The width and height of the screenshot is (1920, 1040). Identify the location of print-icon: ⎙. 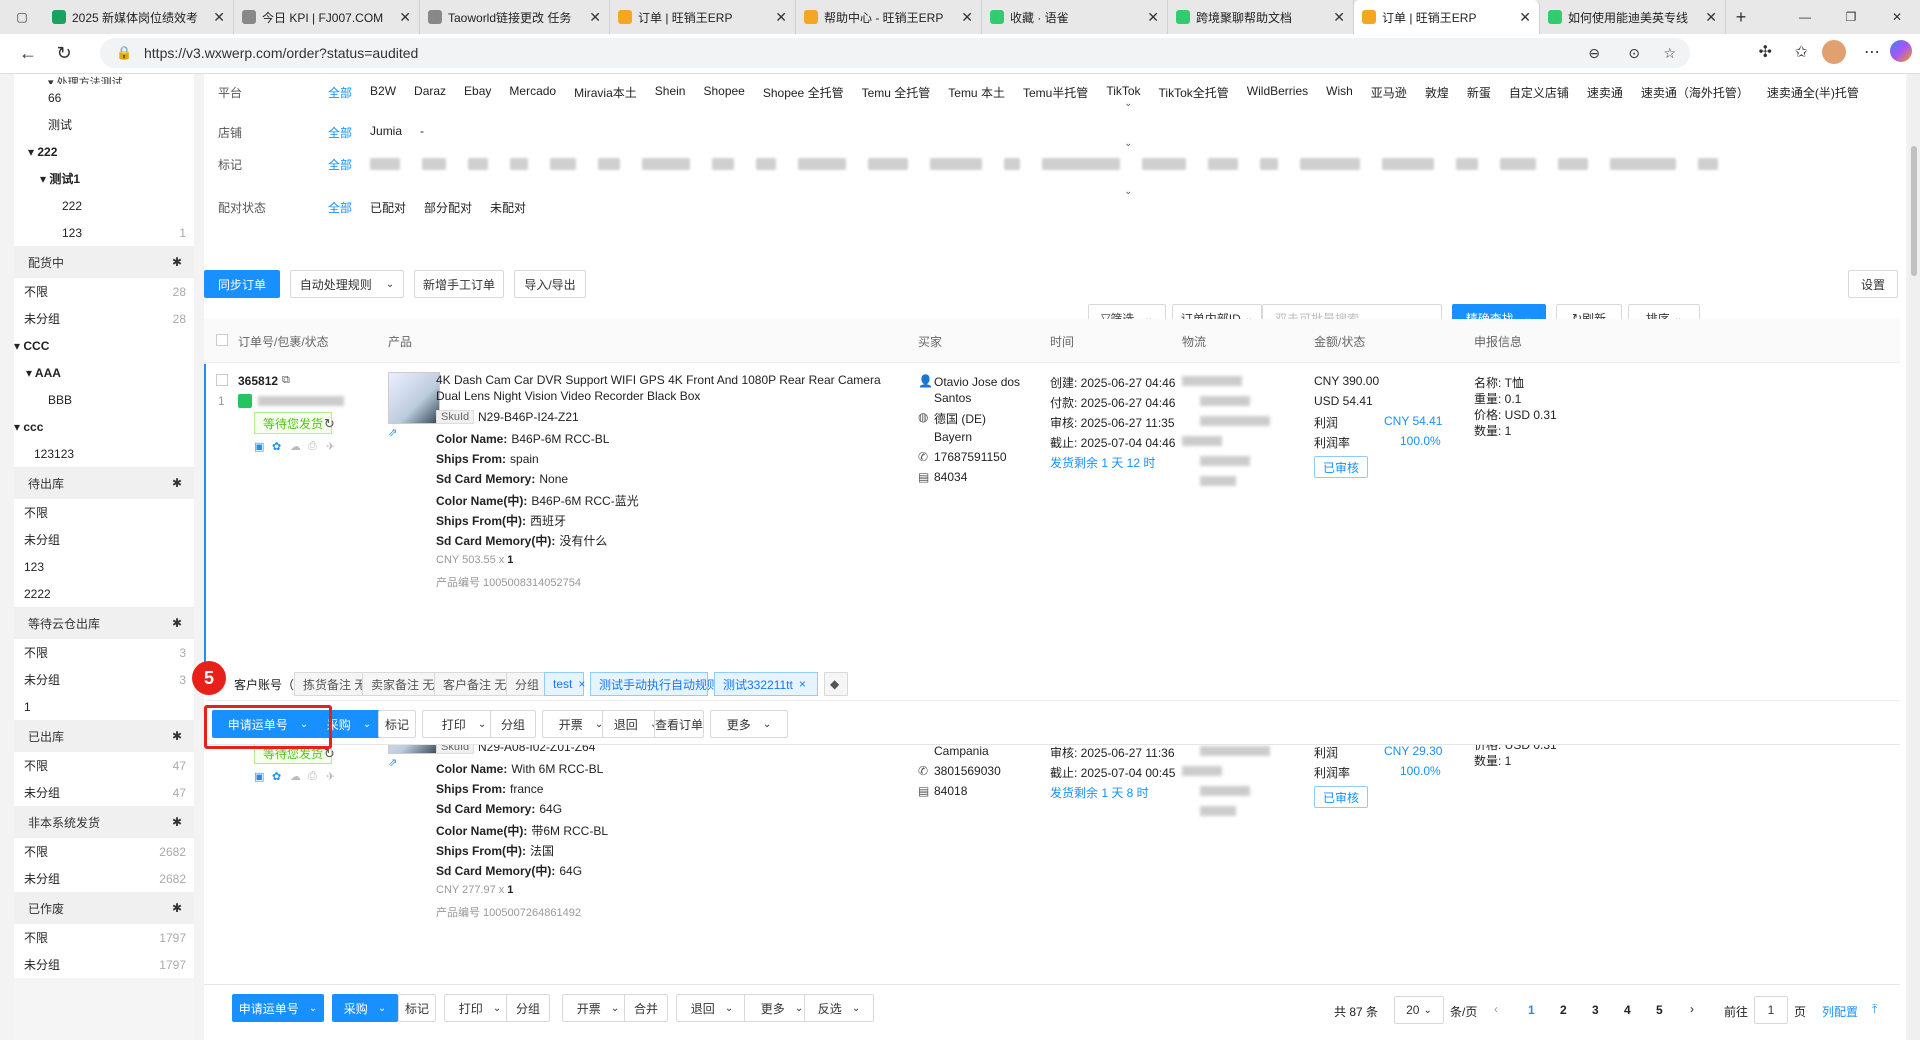
(312, 776).